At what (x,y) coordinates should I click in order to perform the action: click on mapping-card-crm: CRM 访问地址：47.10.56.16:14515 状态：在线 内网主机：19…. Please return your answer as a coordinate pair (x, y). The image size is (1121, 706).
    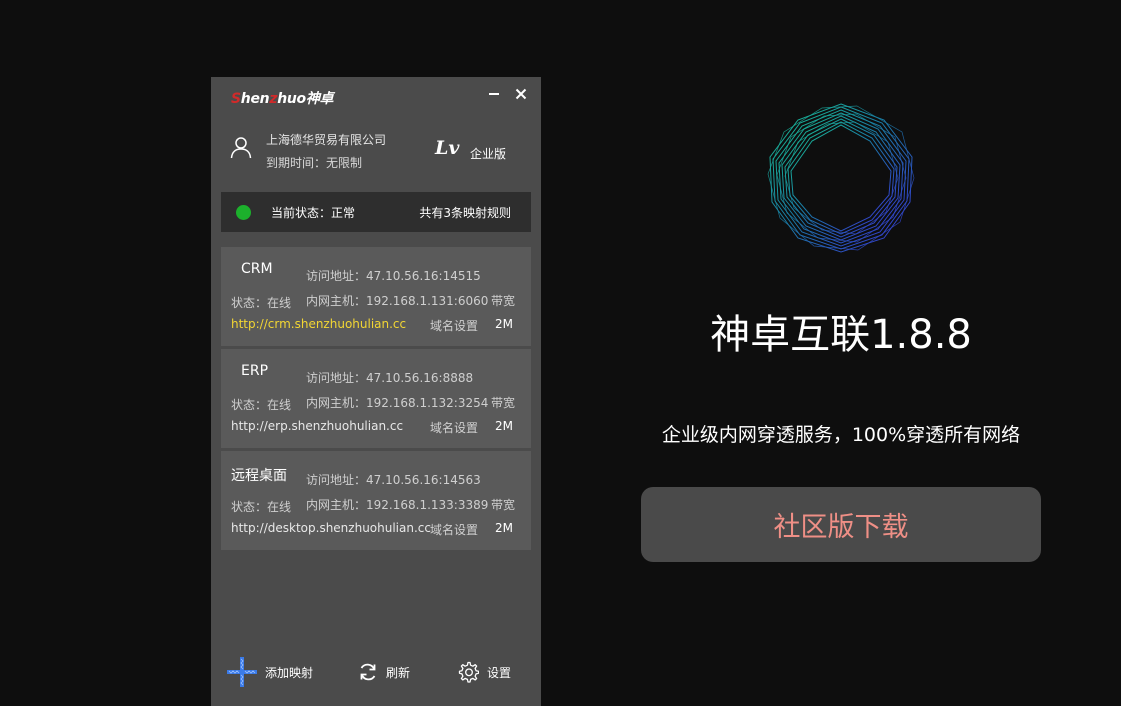
    Looking at the image, I should click on (376, 296).